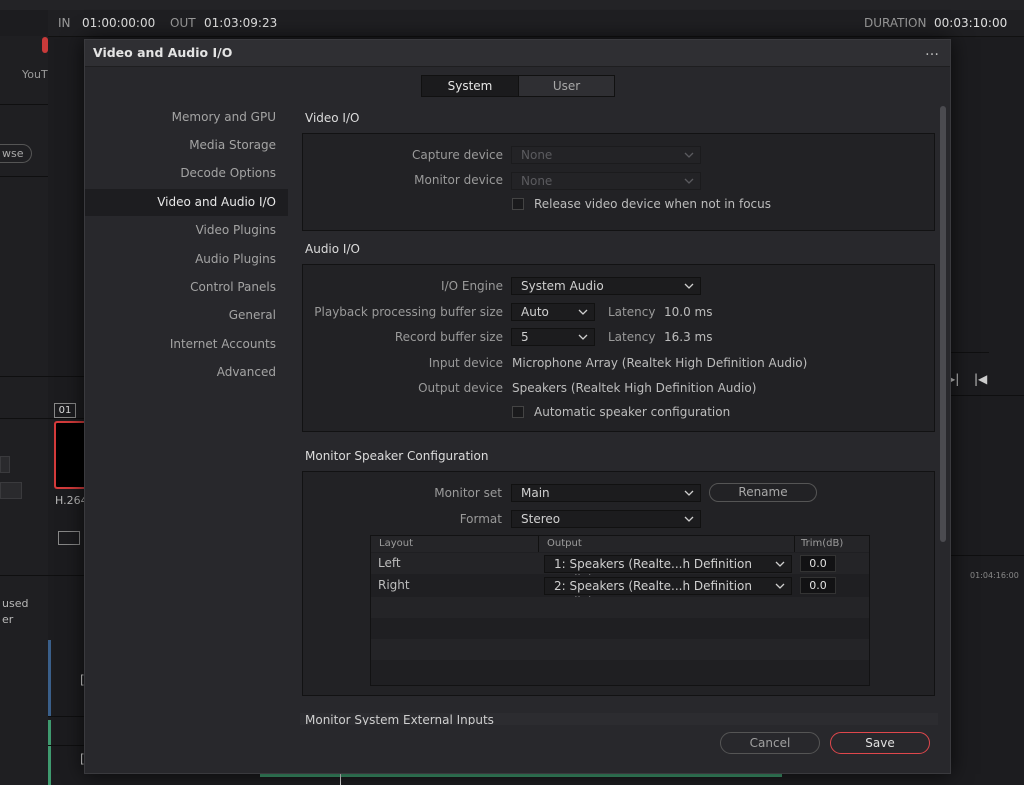 The image size is (1024, 785). Describe the element at coordinates (332, 118) in the screenshot. I see `video-io-section-title: Video I/O` at that location.